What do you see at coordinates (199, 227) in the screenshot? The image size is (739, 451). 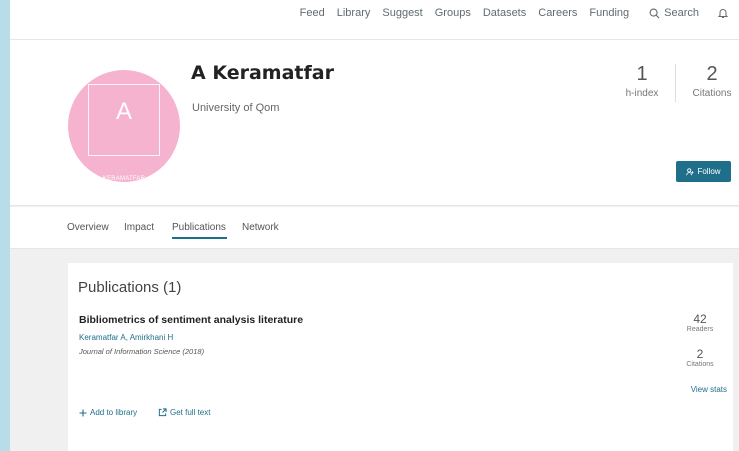 I see `tab-publications: Publications` at bounding box center [199, 227].